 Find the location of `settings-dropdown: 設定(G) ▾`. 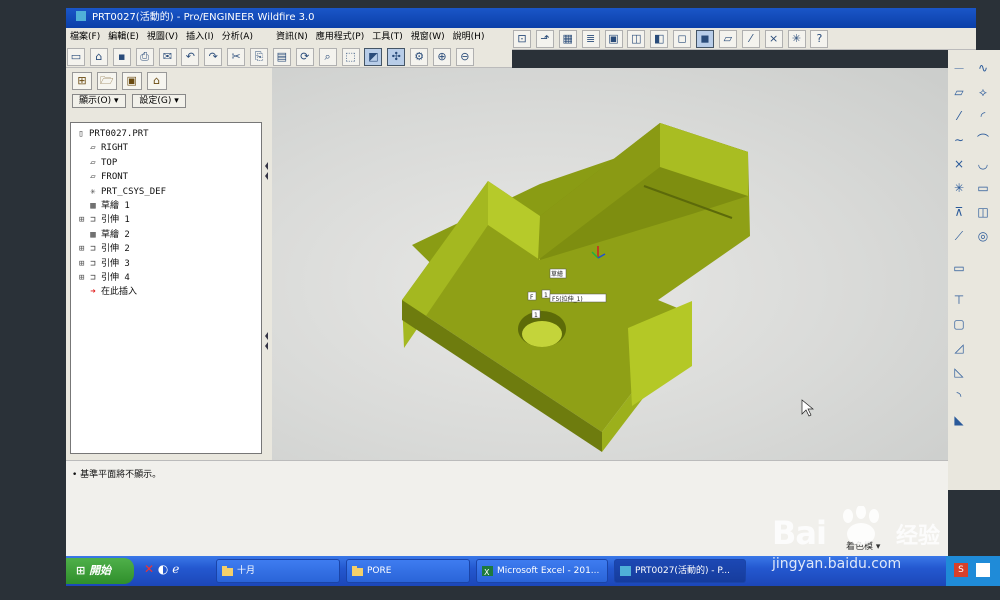

settings-dropdown: 設定(G) ▾ is located at coordinates (159, 101).